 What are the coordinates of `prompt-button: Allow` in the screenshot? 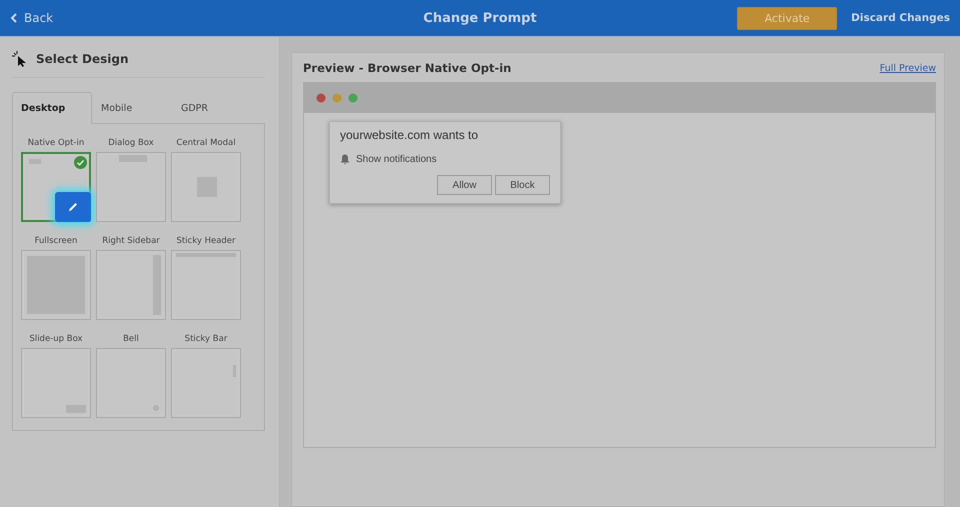 It's located at (464, 185).